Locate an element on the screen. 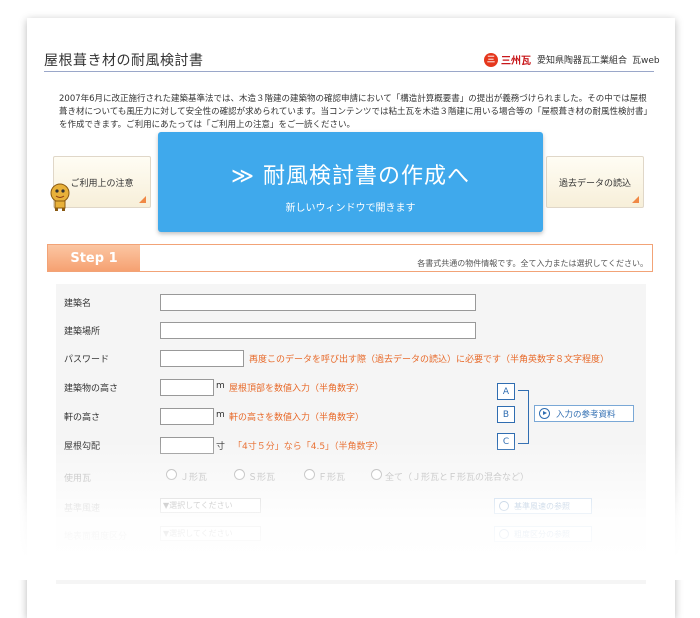 The width and height of the screenshot is (700, 618). logo-brand: 三州瓦 is located at coordinates (516, 61).